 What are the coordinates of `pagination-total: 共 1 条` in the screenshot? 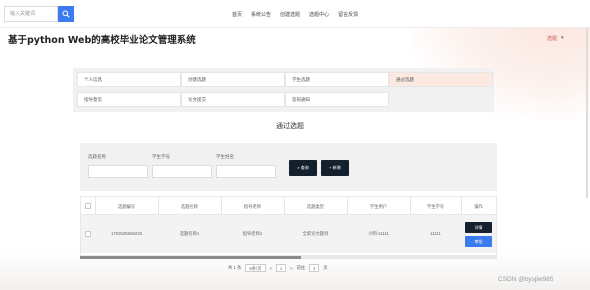 It's located at (235, 267).